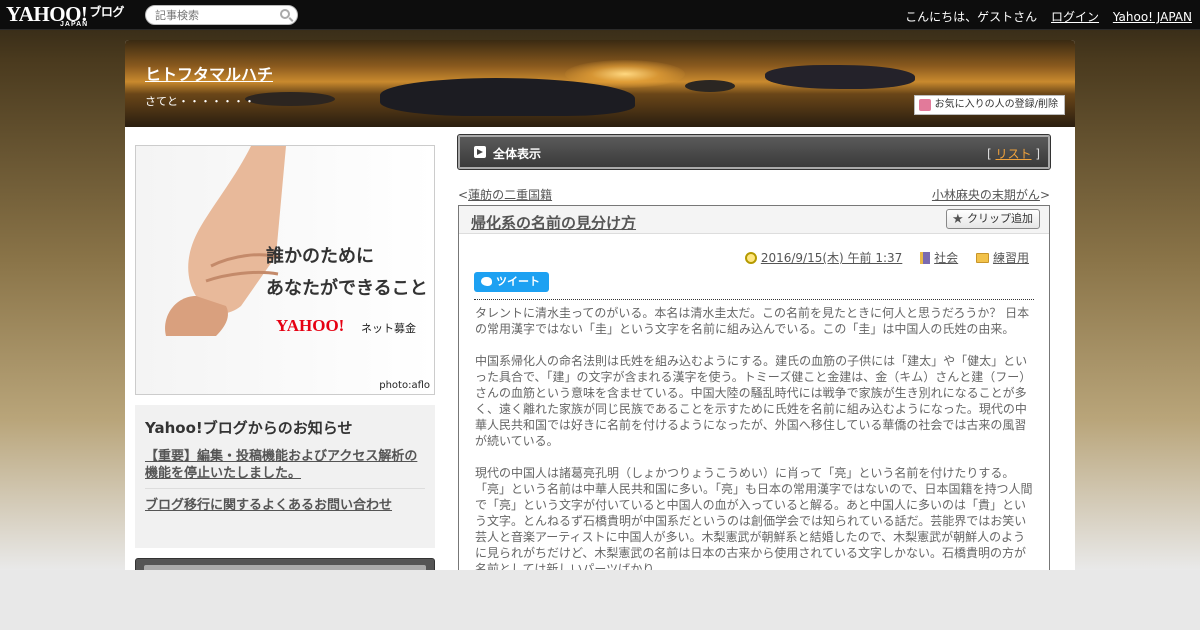 The height and width of the screenshot is (630, 1200). I want to click on login-link: ログイン, so click(1075, 17).